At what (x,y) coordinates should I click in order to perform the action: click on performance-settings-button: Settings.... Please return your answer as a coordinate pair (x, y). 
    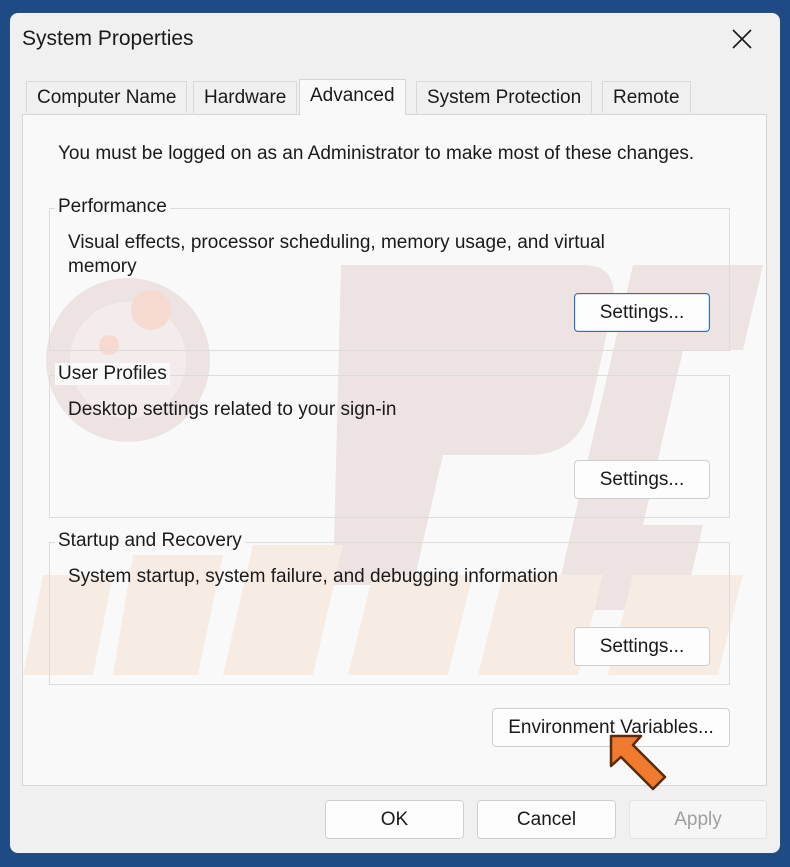
    Looking at the image, I should click on (642, 312).